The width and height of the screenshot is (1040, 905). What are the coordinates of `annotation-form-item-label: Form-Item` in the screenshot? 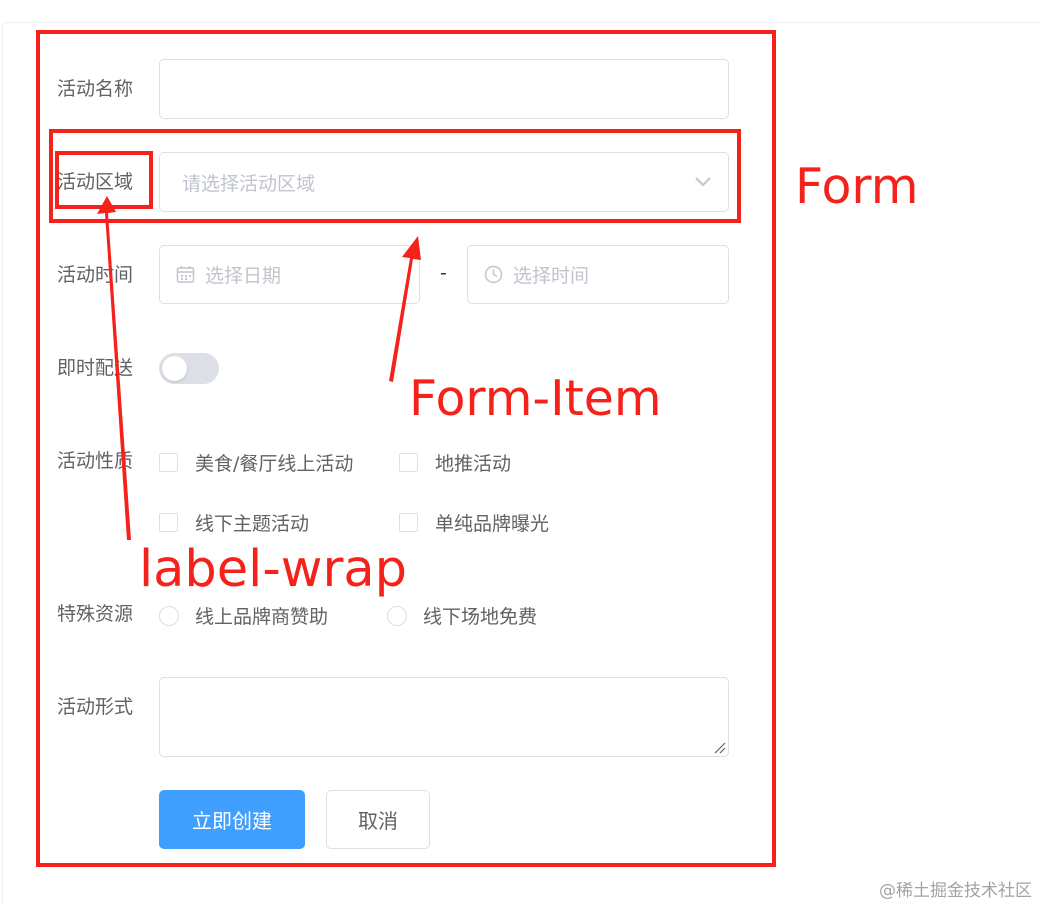 It's located at (535, 398).